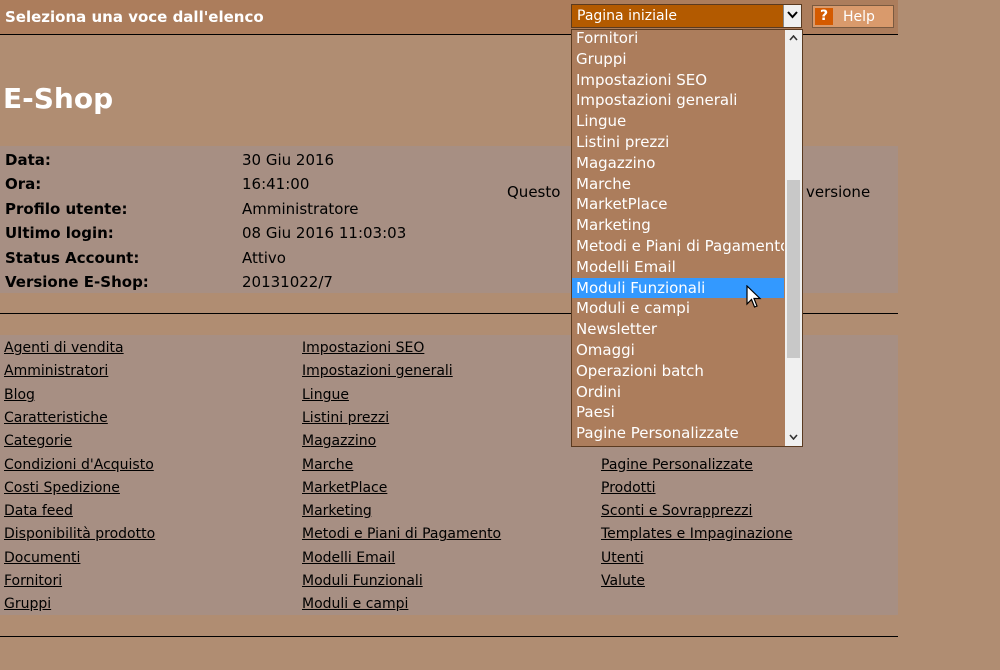  I want to click on dropdown-option: Listini prezzi, so click(678, 142).